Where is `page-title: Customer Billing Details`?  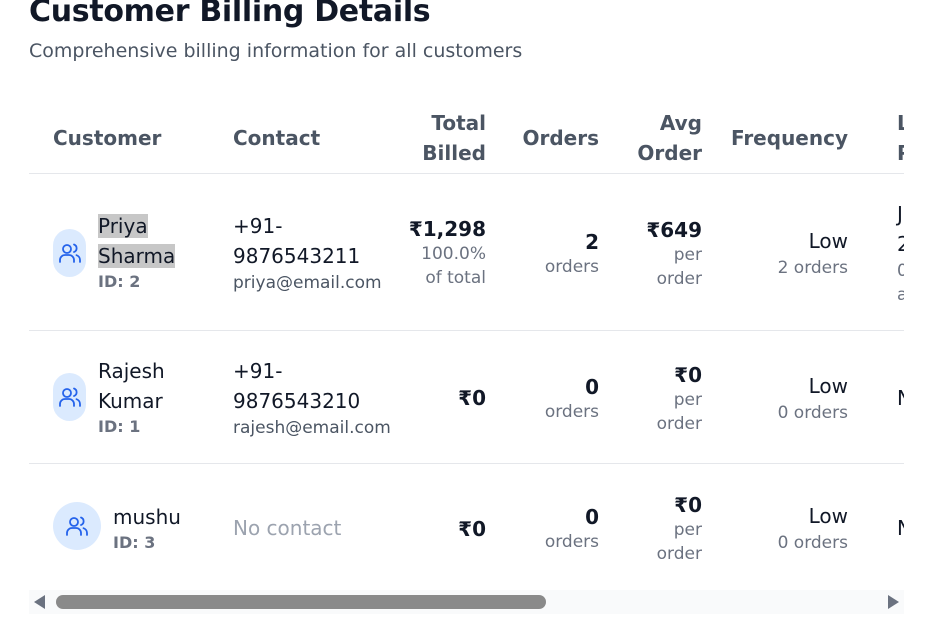
page-title: Customer Billing Details is located at coordinates (230, 14).